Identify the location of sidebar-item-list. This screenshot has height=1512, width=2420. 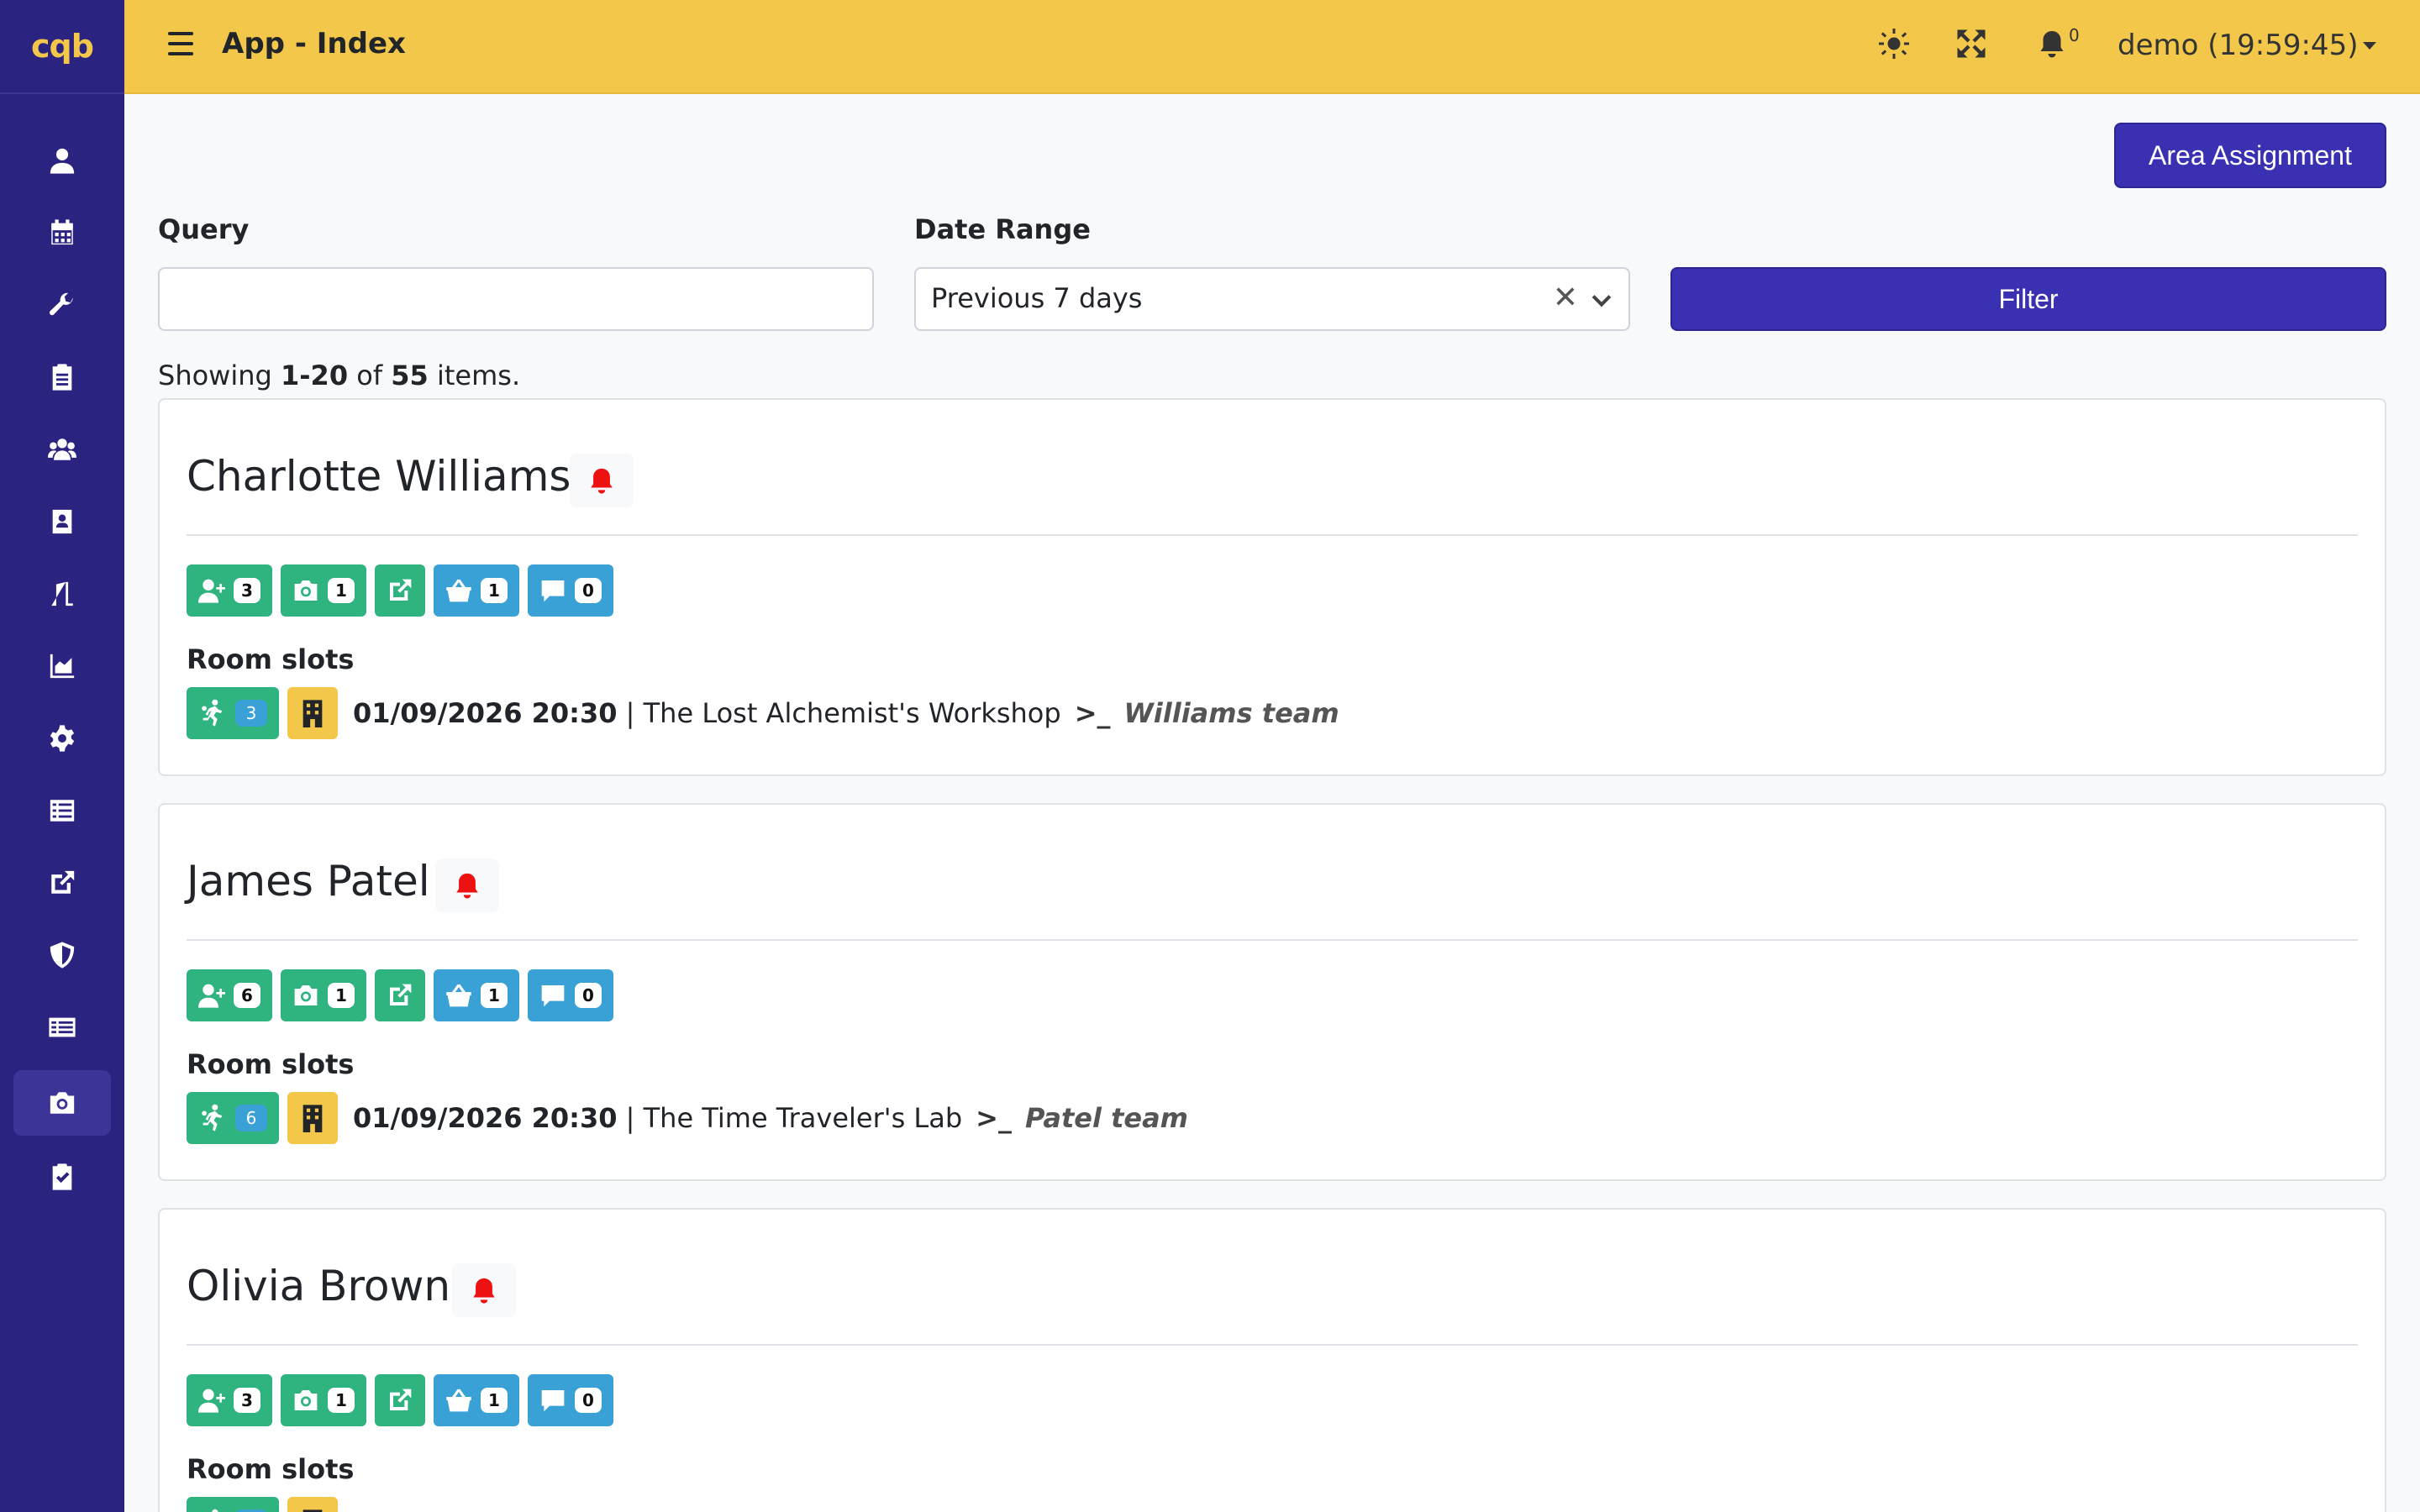
(62, 810).